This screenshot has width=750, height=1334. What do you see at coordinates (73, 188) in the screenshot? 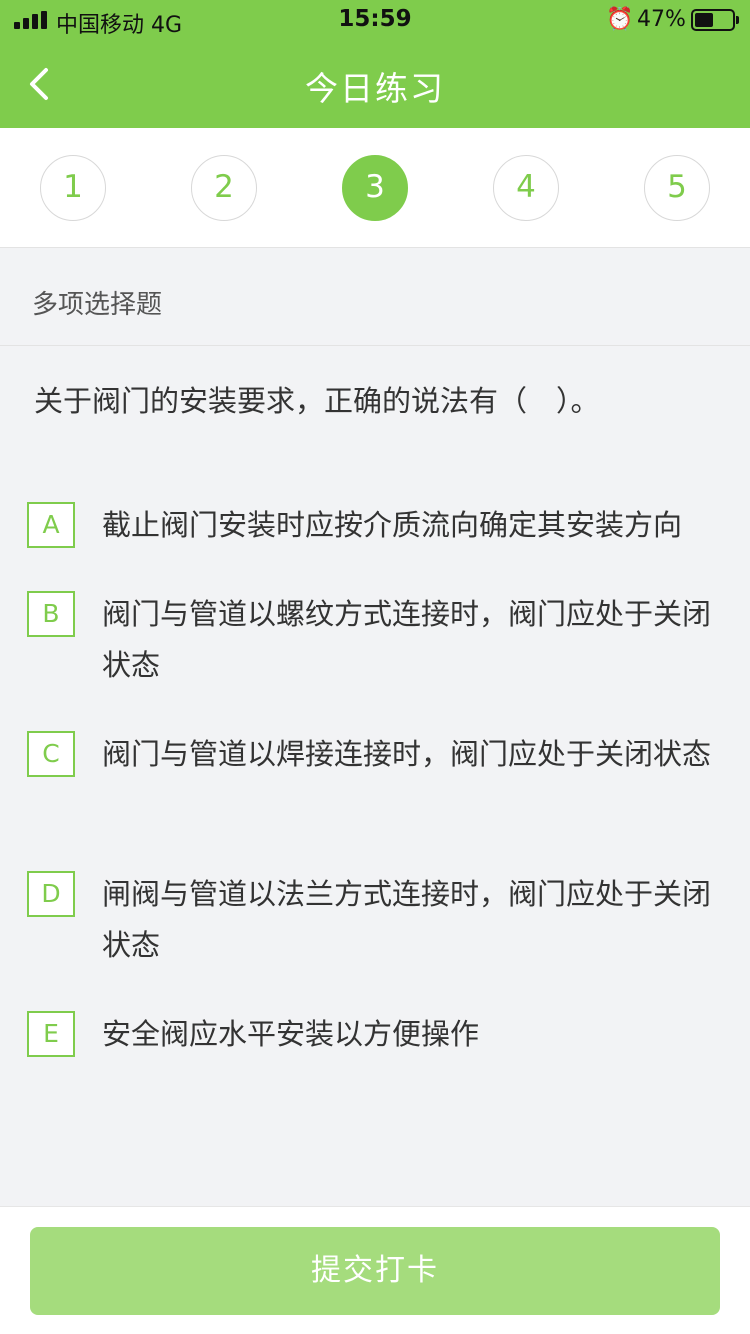
I see `question-tab-1: 1` at bounding box center [73, 188].